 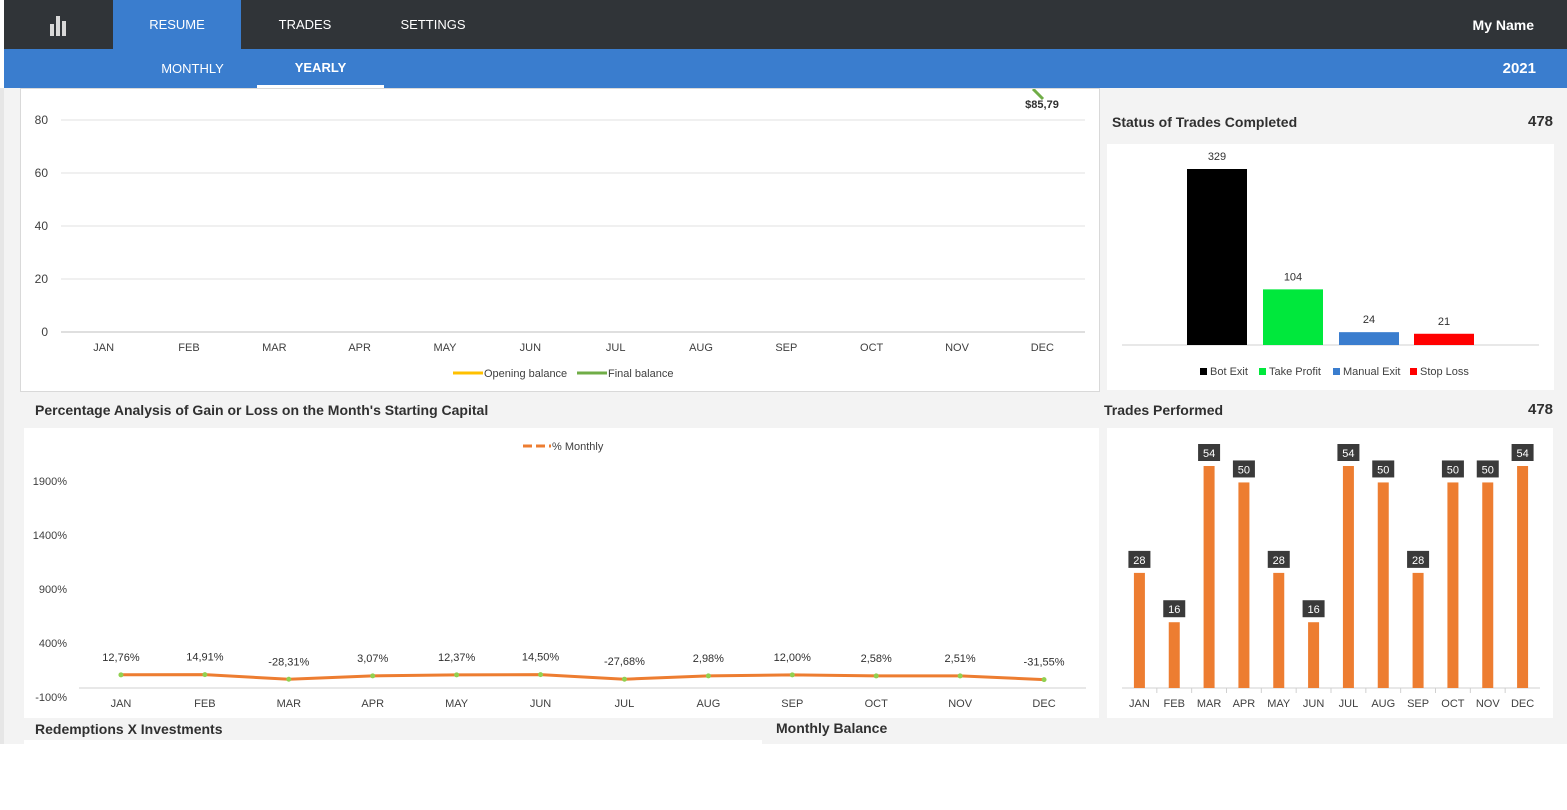 I want to click on top-nav-bar: RESUME TRADES SETTINGS My Name, so click(x=785, y=24).